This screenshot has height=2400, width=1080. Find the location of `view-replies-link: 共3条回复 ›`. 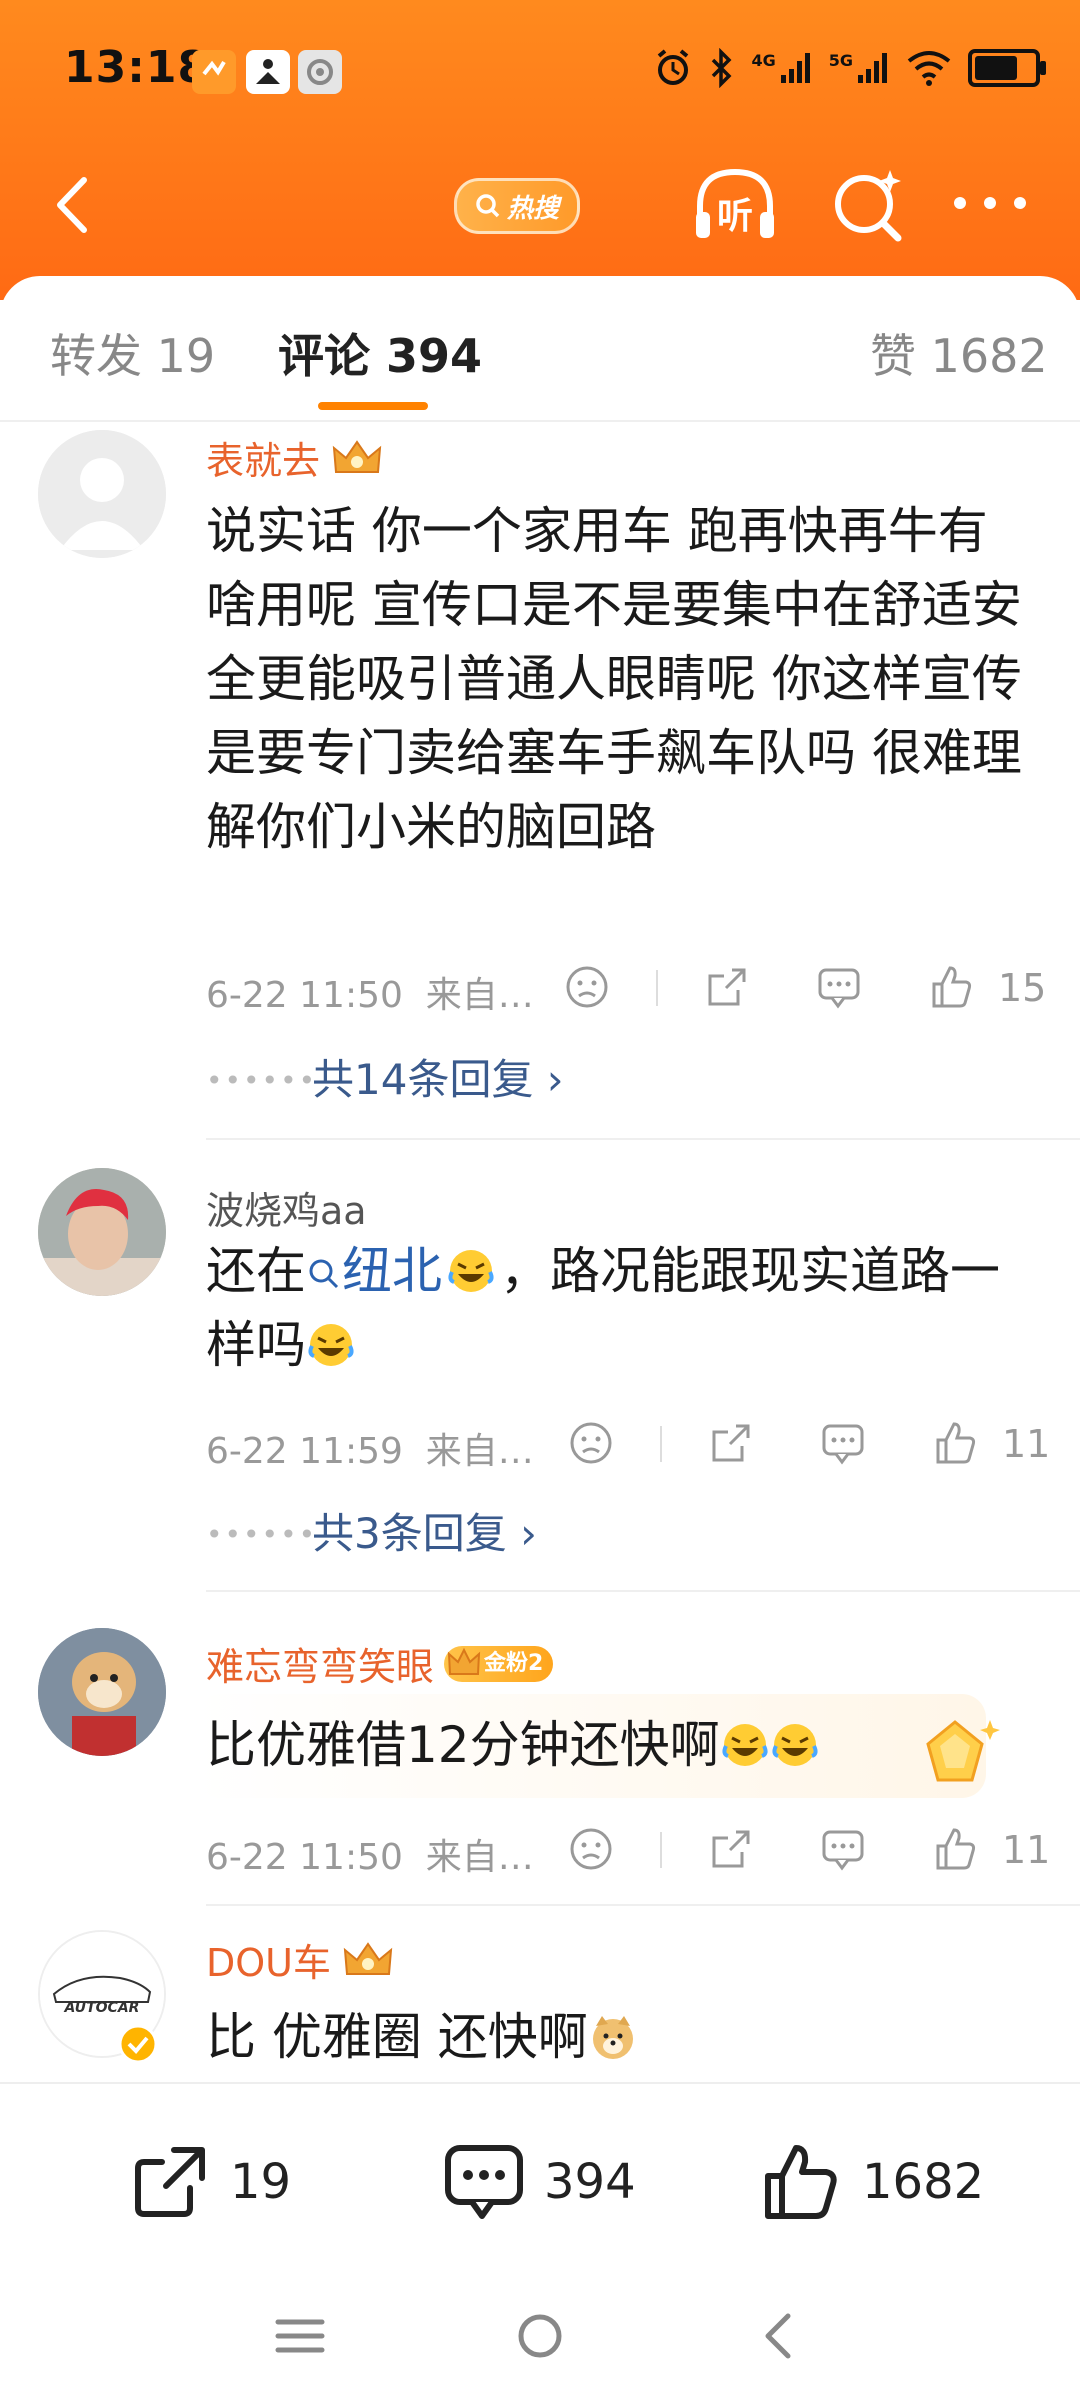

view-replies-link: 共3条回复 › is located at coordinates (424, 1530).